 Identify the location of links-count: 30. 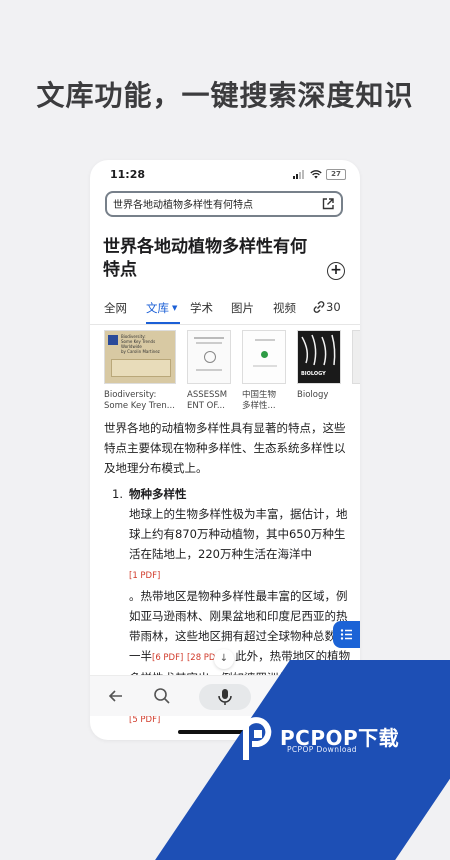
(333, 307).